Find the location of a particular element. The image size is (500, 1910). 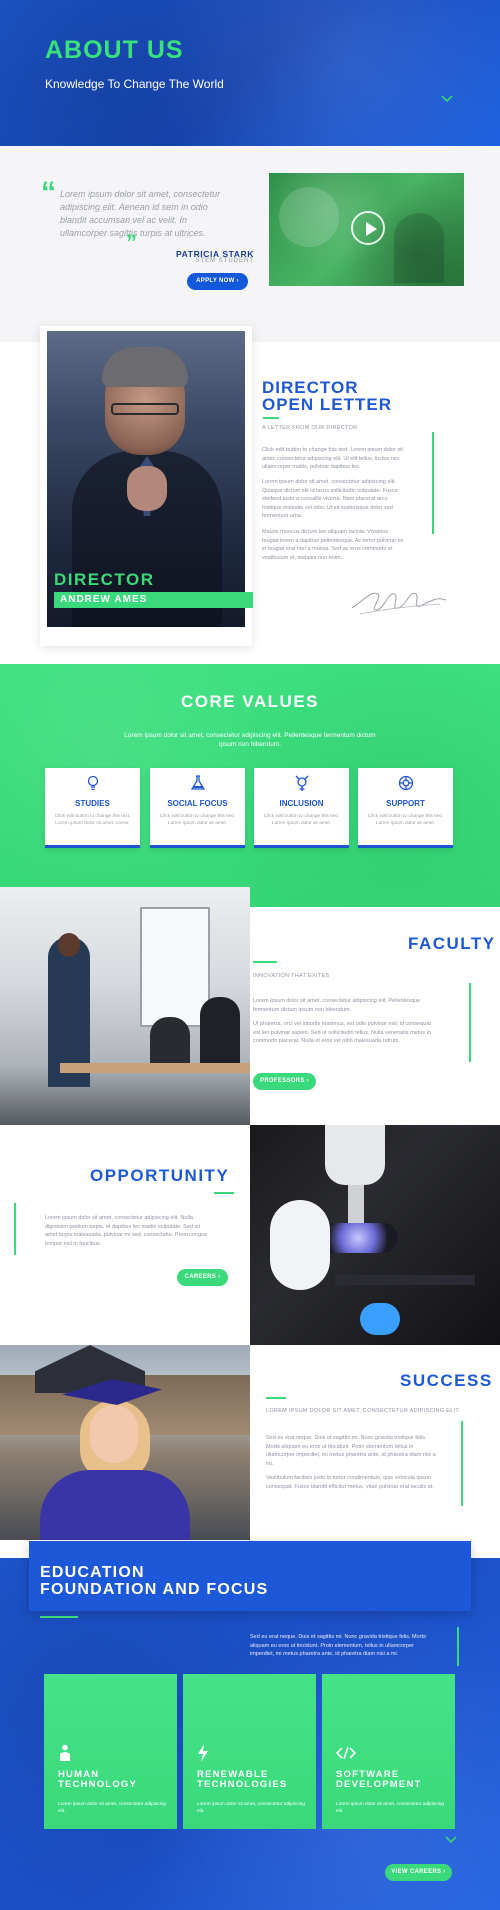

video-thumbnail is located at coordinates (366, 229).